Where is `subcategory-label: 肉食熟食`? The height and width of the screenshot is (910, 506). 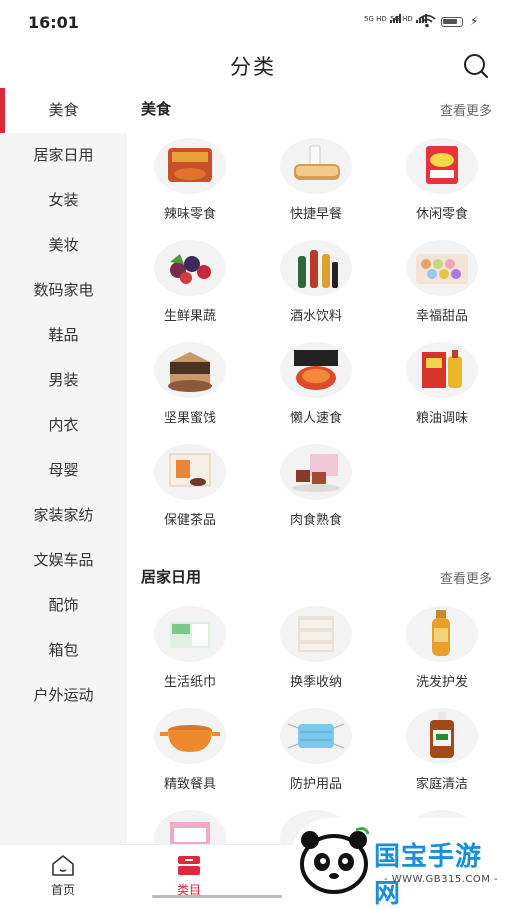
subcategory-label: 肉食熟食 is located at coordinates (315, 520).